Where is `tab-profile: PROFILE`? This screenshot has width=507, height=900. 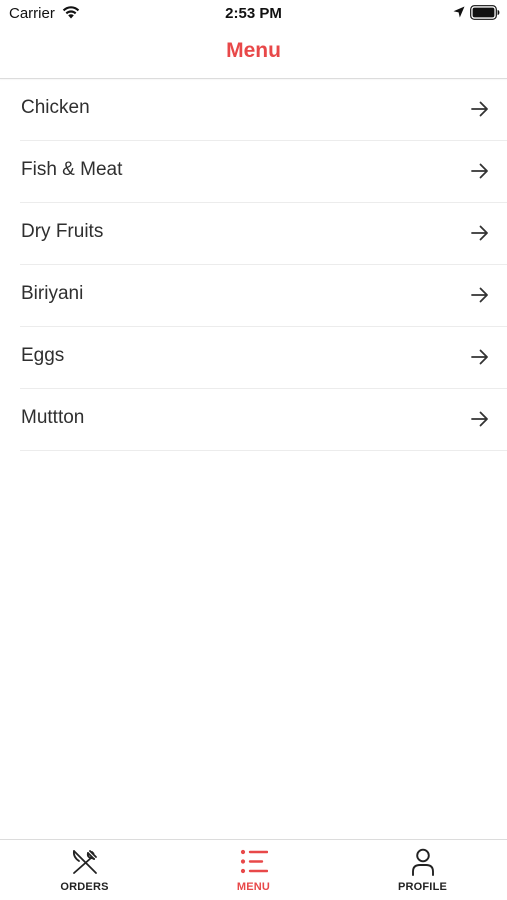
tab-profile: PROFILE is located at coordinates (422, 870).